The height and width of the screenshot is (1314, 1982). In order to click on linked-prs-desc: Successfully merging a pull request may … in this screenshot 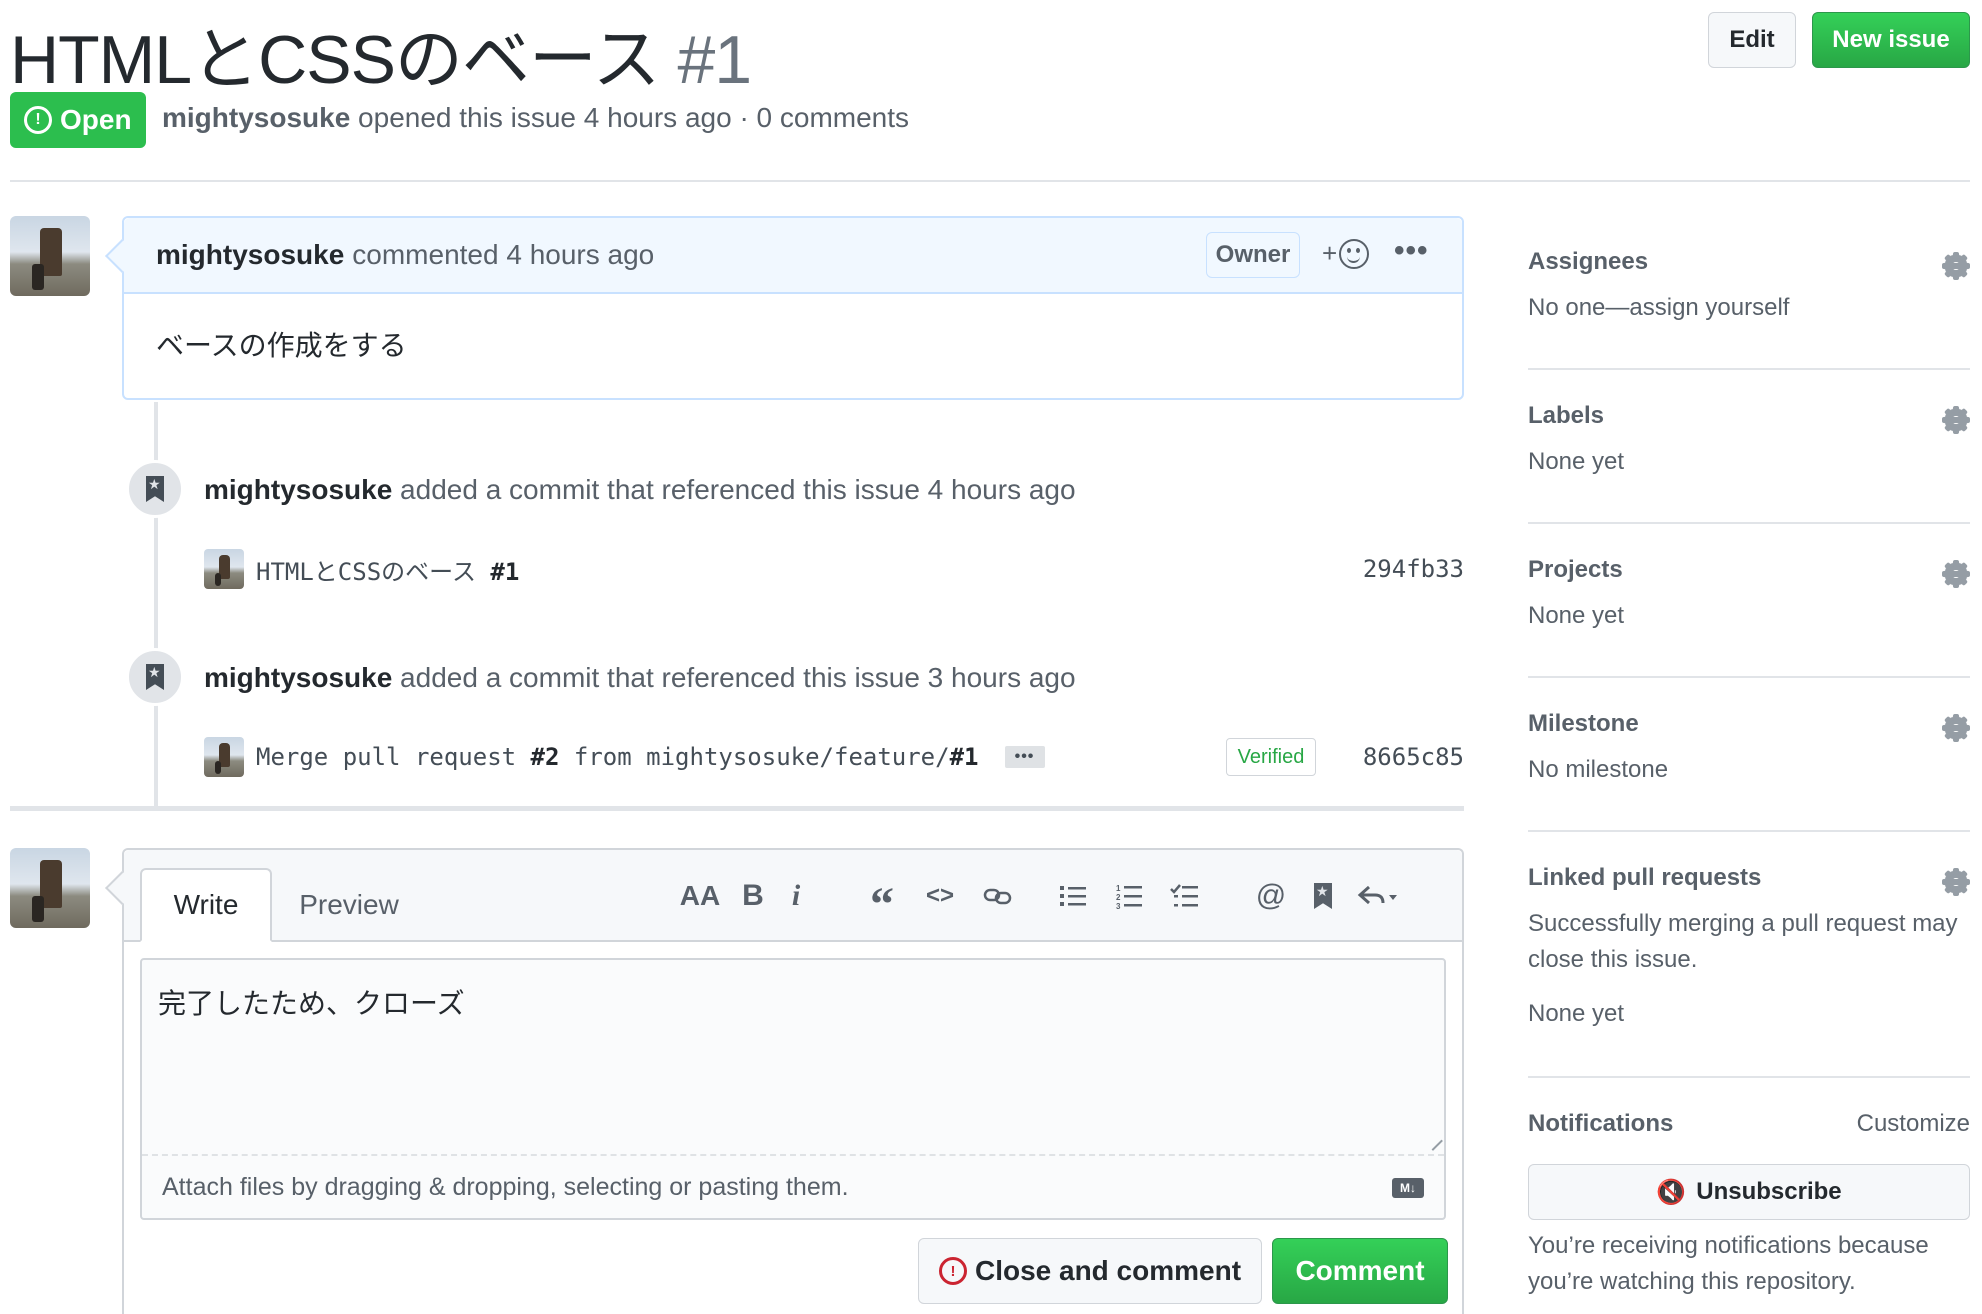, I will do `click(1749, 942)`.